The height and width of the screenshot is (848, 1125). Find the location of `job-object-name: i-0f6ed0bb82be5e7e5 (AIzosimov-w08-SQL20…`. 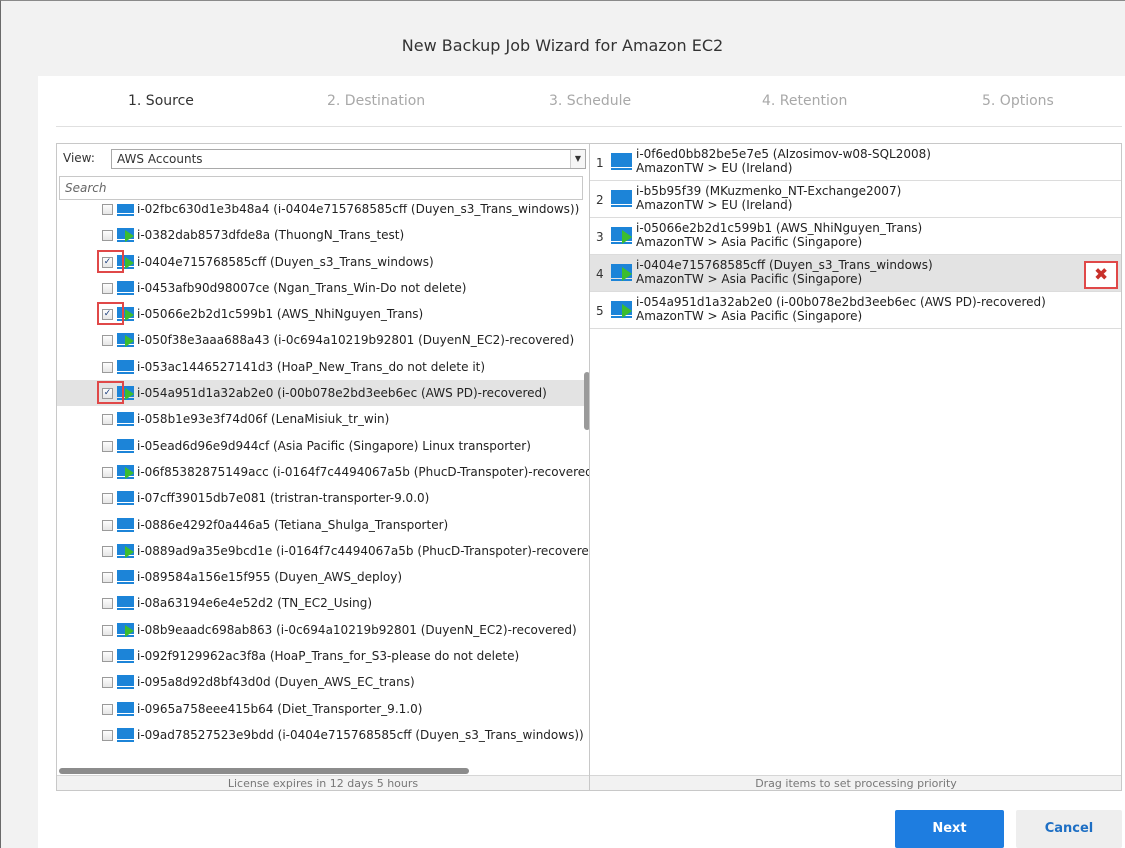

job-object-name: i-0f6ed0bb82be5e7e5 (AIzosimov-w08-SQL20… is located at coordinates (783, 154).